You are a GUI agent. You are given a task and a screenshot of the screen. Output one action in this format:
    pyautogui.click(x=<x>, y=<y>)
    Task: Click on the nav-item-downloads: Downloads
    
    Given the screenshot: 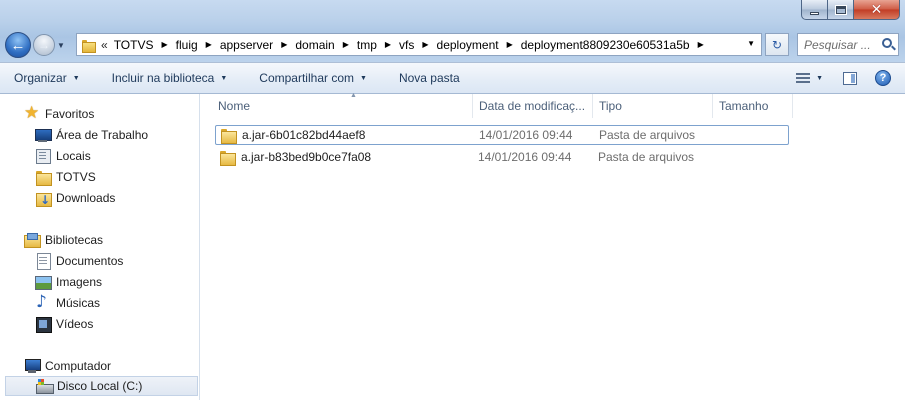 What is the action you would take?
    pyautogui.click(x=75, y=198)
    